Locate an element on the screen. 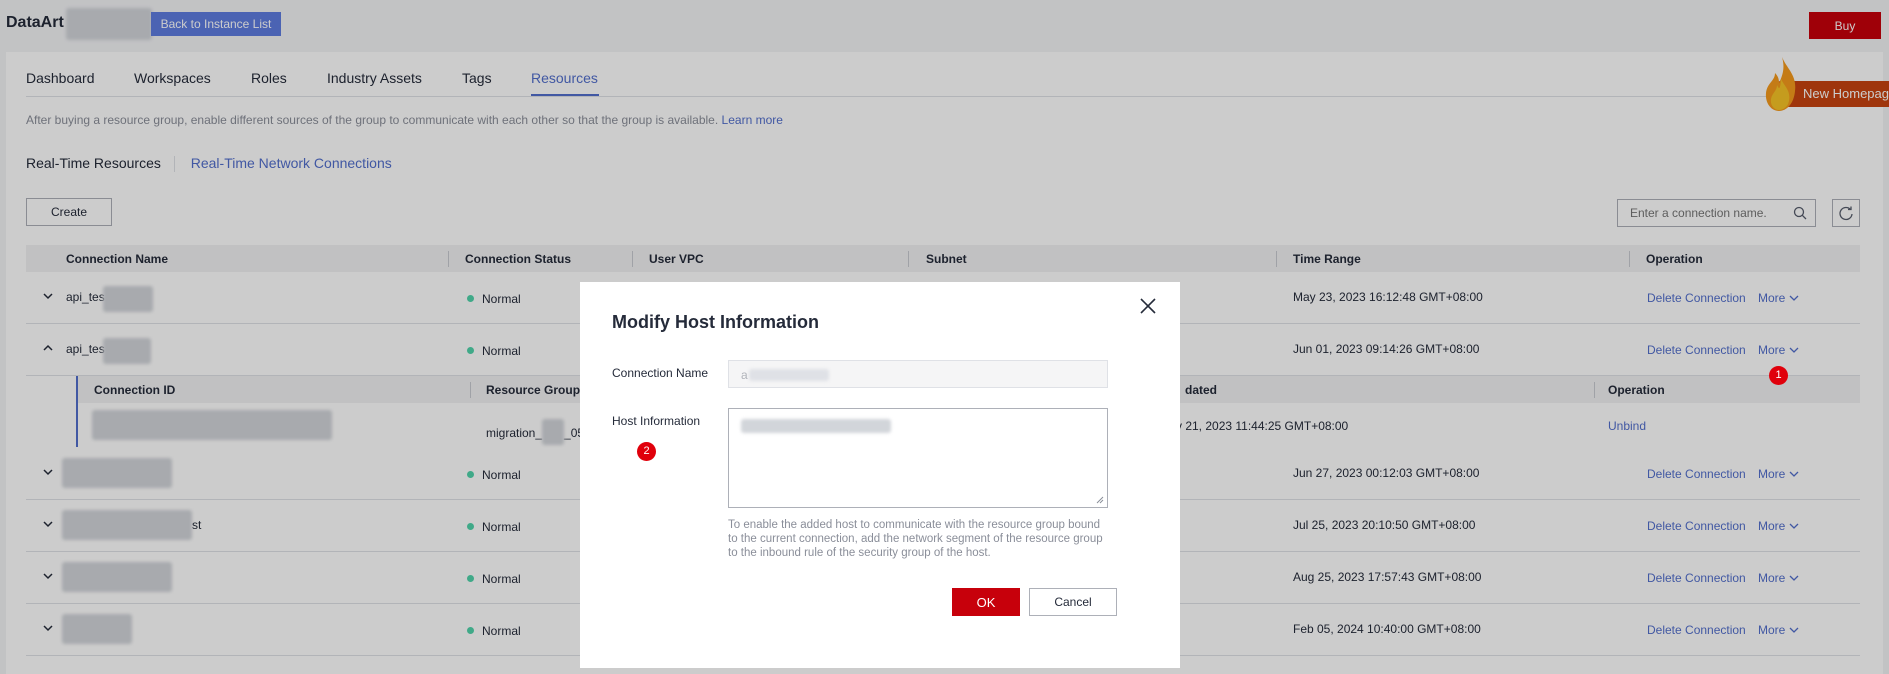  dialog-title: Modify Host Information is located at coordinates (715, 322).